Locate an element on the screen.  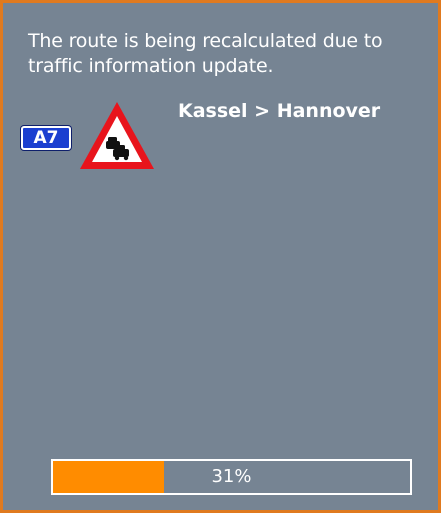
traffic-jam-warning-icon is located at coordinates (117, 135).